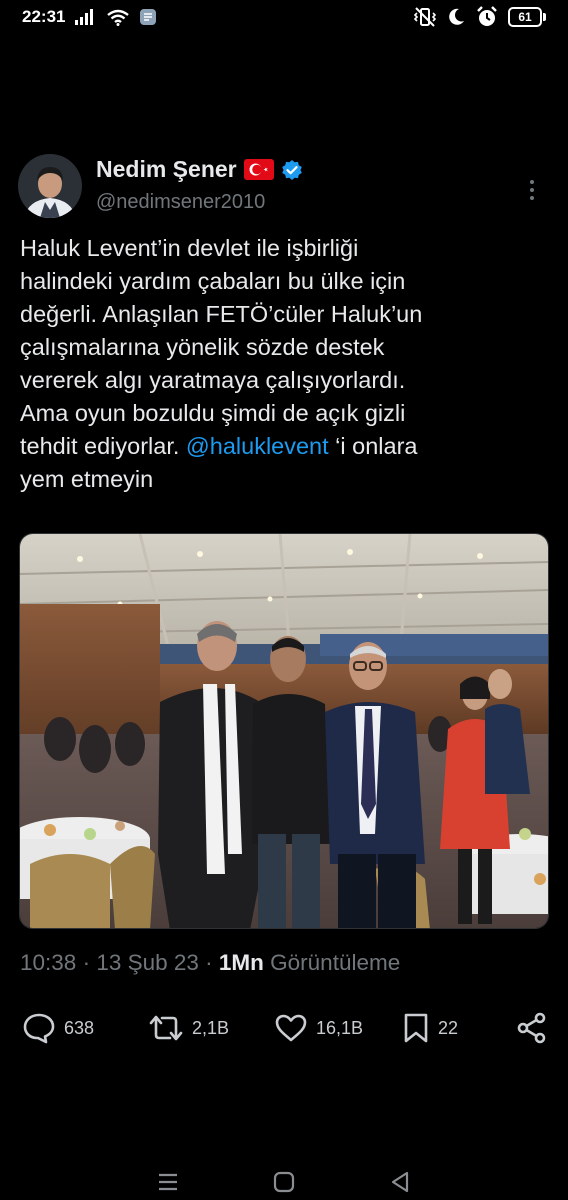  Describe the element at coordinates (284, 17) in the screenshot. I see `status-bar: 22:31 61` at that location.